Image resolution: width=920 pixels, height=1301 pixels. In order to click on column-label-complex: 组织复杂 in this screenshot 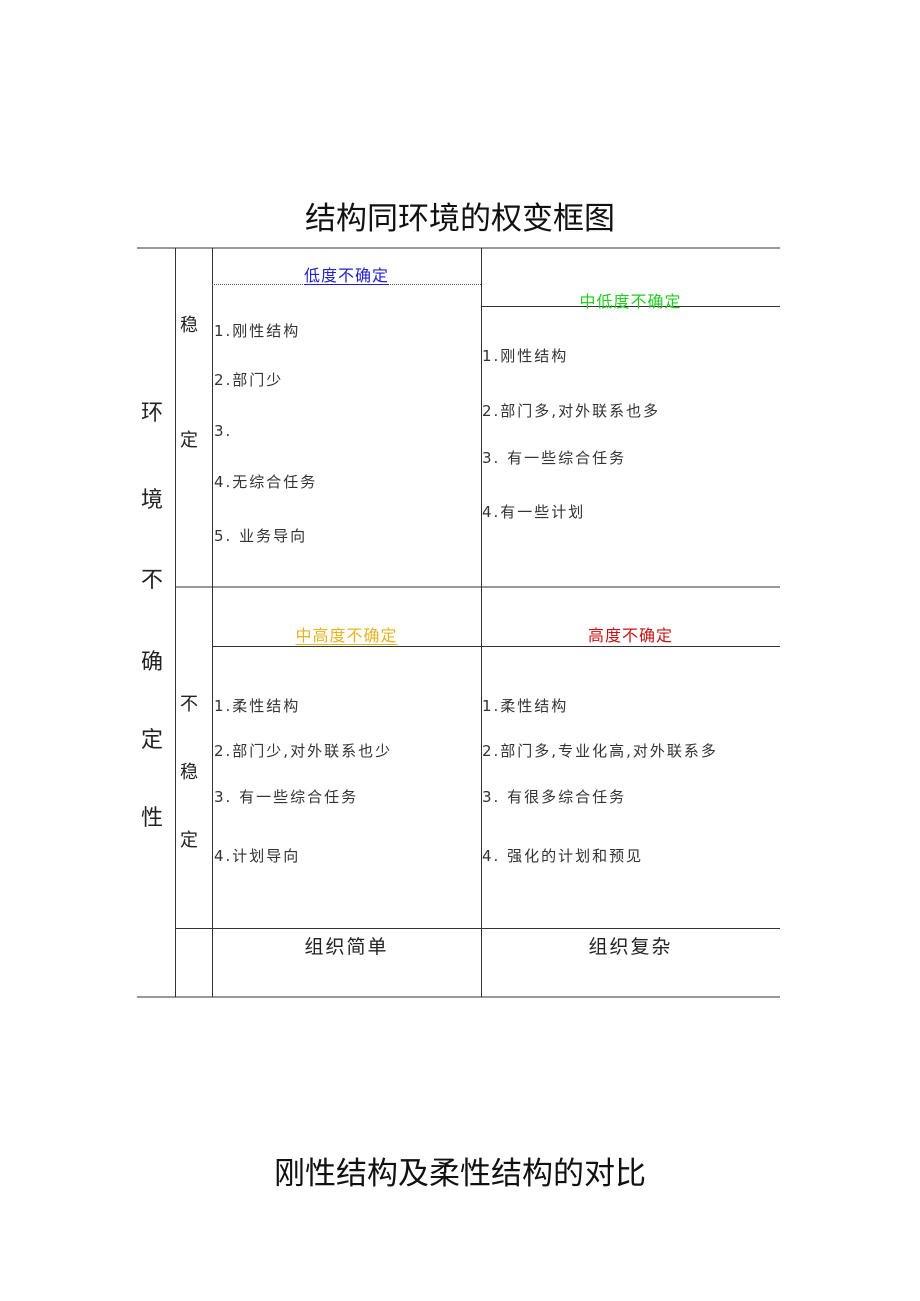, I will do `click(630, 947)`.